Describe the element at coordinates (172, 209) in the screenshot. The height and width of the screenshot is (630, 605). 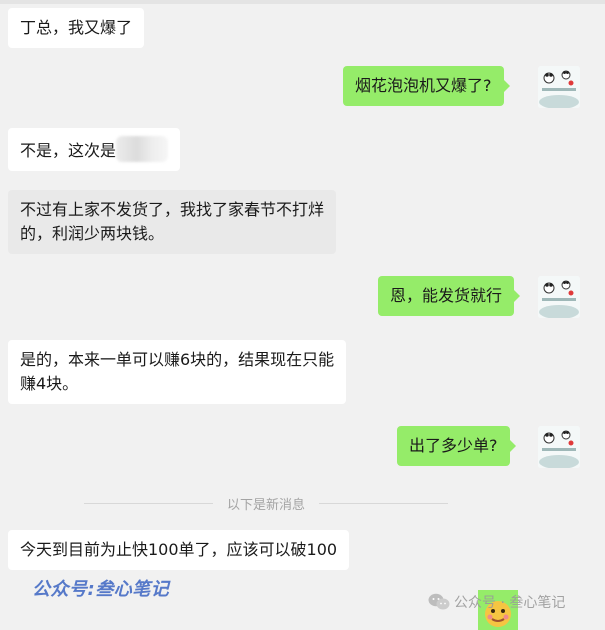
I see `message-text-line: 不过有上家不发货了，我找了家春节不打烊` at that location.